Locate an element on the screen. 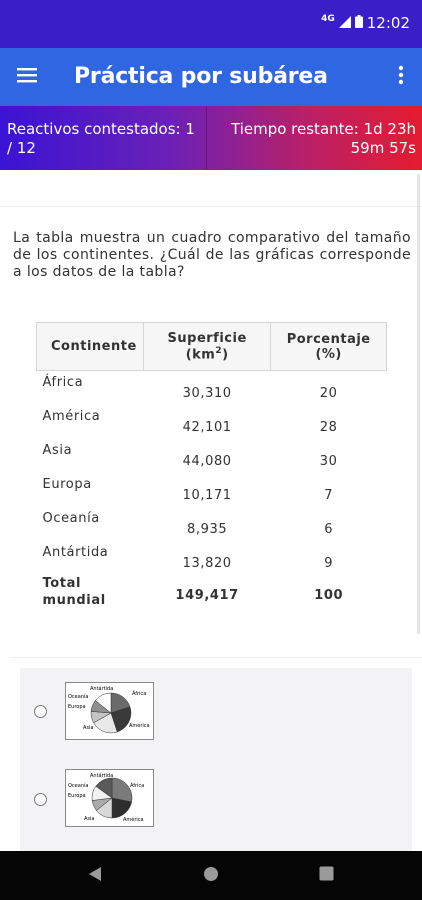 Image resolution: width=422 pixels, height=900 pixels. header-percent: Porcentaje (%) is located at coordinates (328, 346).